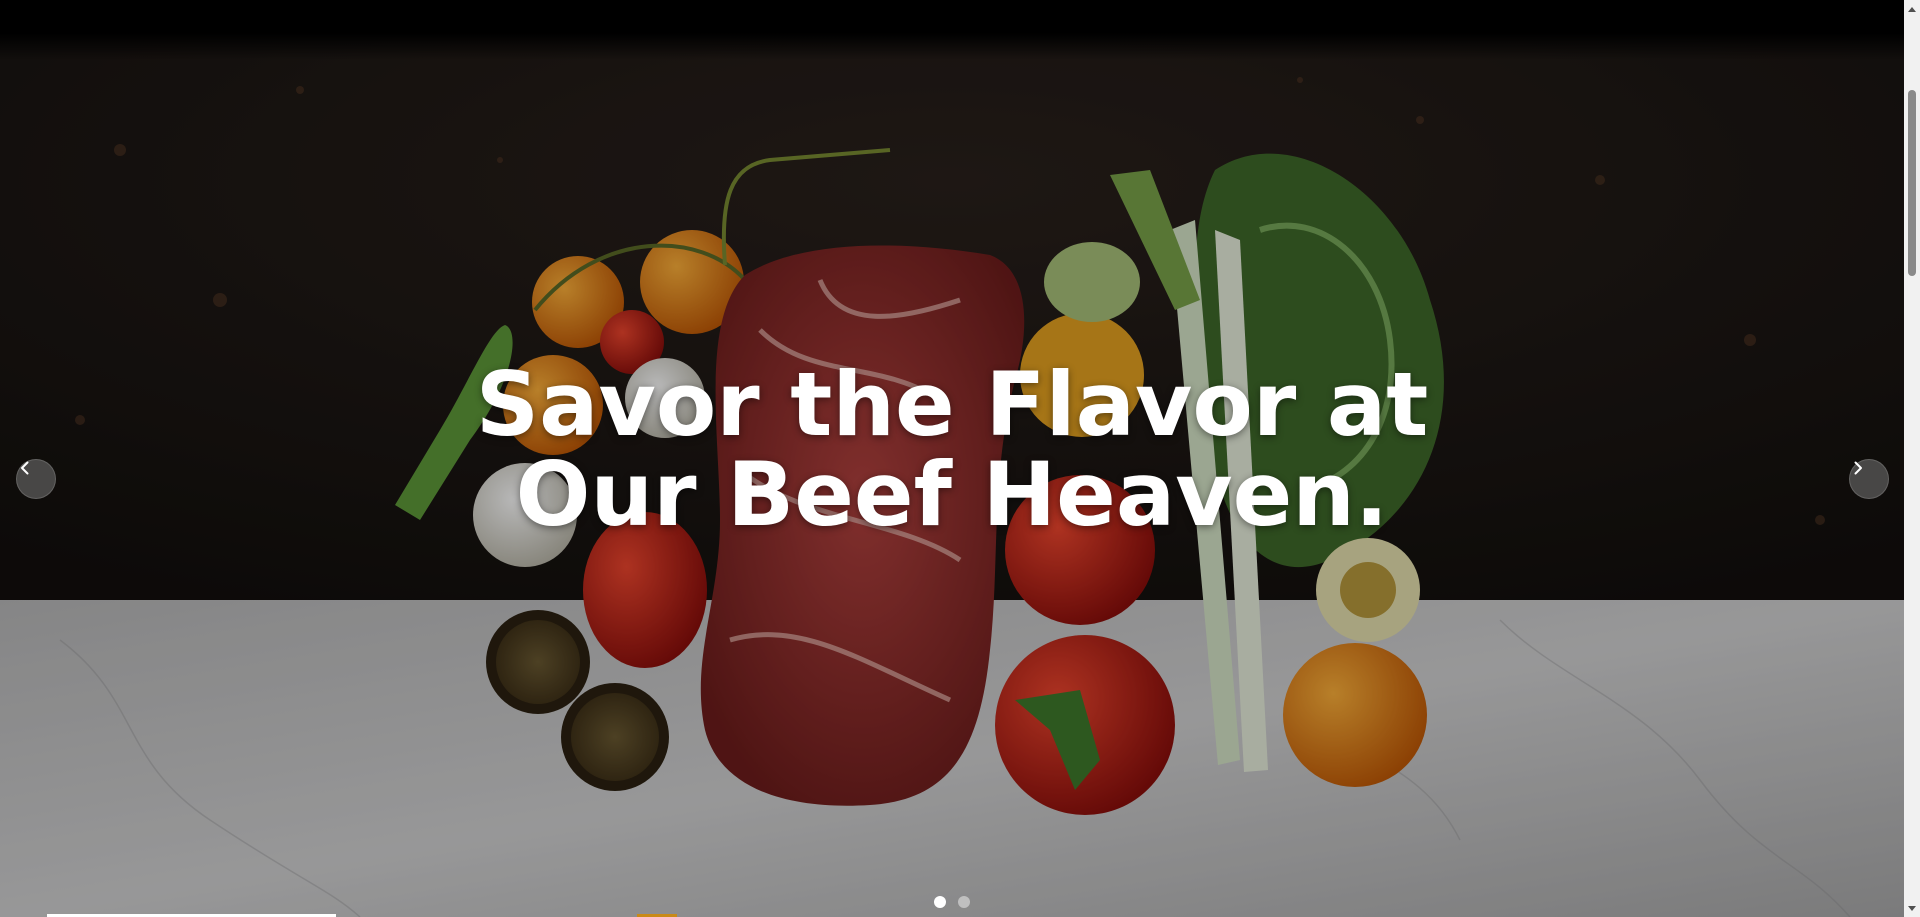 The height and width of the screenshot is (917, 1920). I want to click on page-scrollbar, so click(1912, 458).